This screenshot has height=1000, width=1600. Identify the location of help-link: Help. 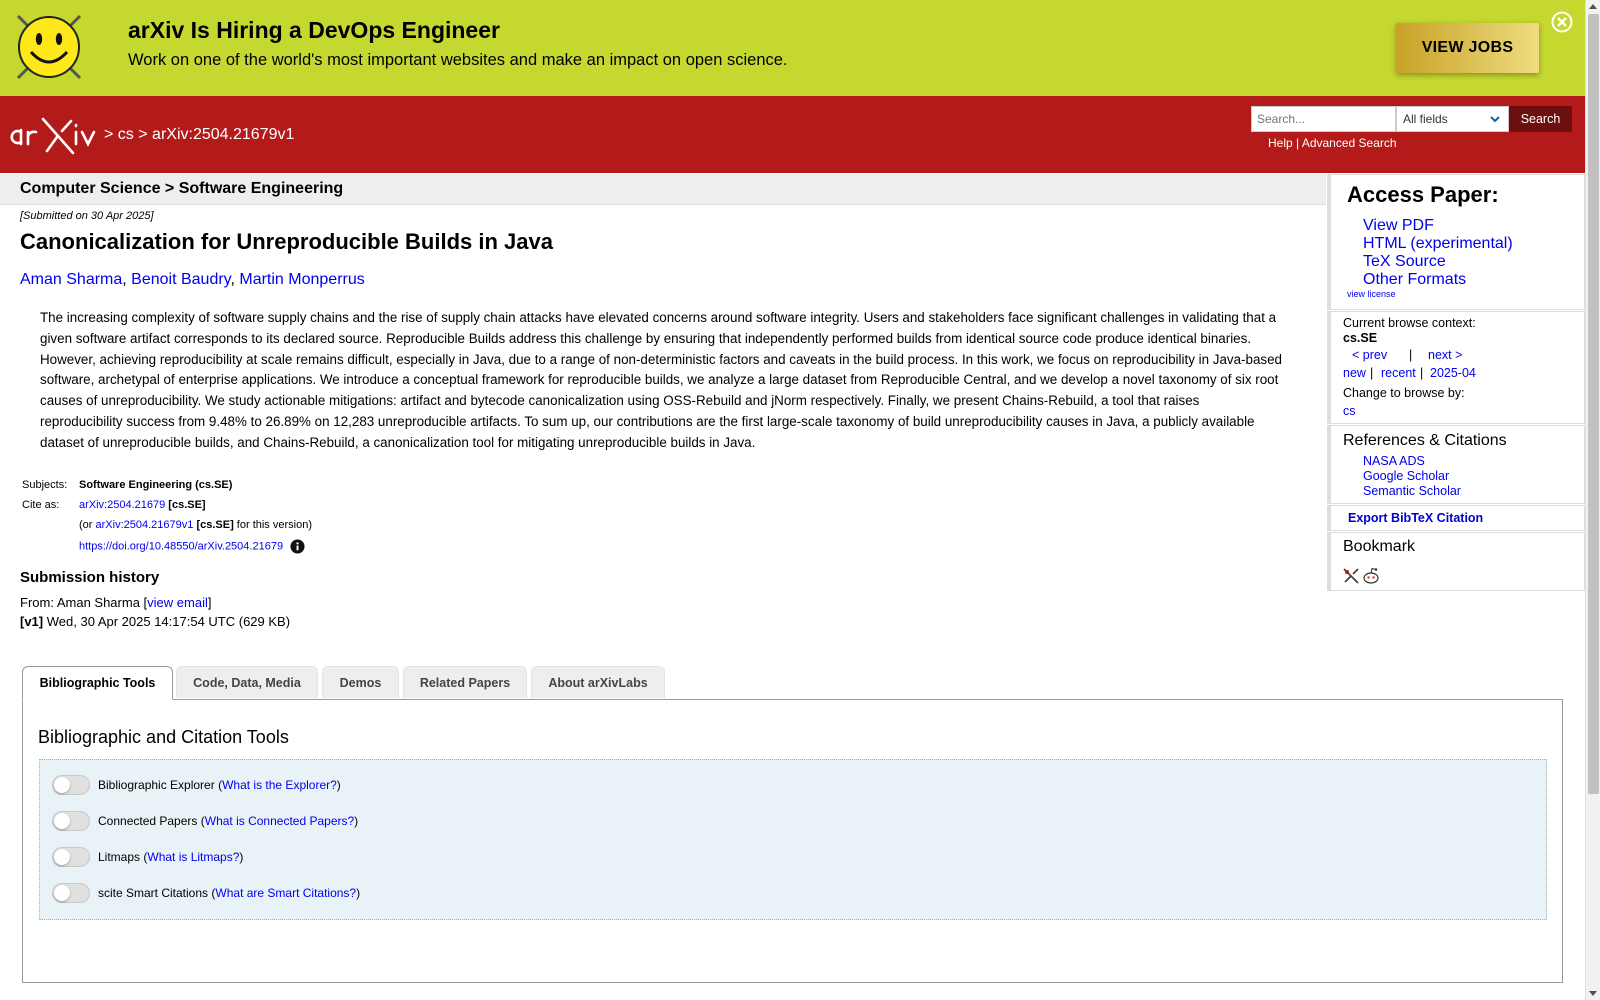
(1280, 143).